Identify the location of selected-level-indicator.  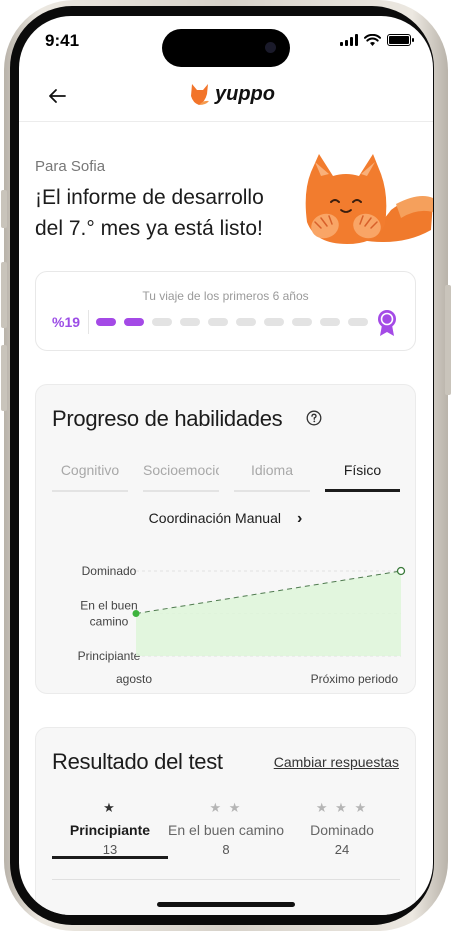
(110, 857).